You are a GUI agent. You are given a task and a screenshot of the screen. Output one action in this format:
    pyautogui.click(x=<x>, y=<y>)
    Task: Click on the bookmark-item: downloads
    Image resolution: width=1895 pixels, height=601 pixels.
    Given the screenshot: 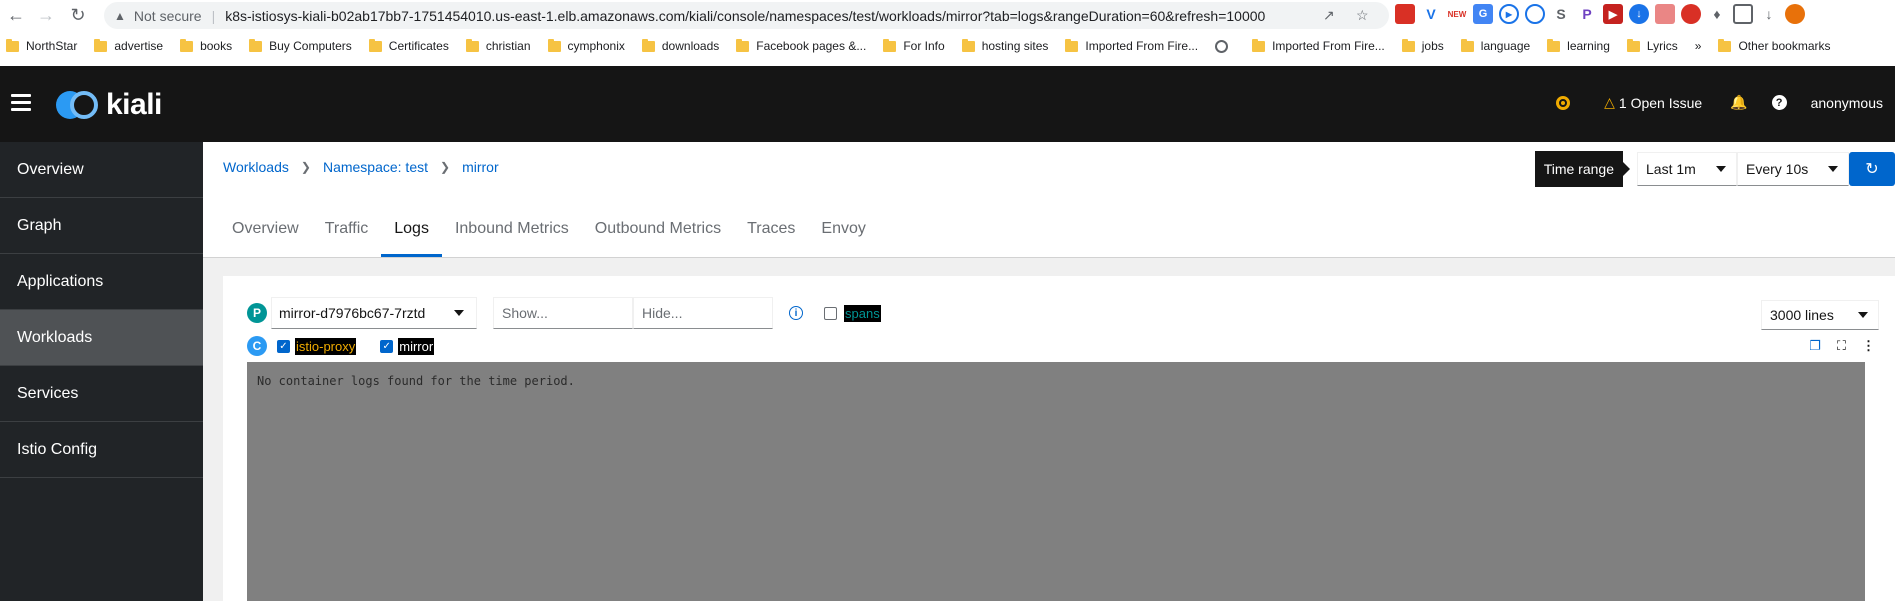 What is the action you would take?
    pyautogui.click(x=680, y=45)
    